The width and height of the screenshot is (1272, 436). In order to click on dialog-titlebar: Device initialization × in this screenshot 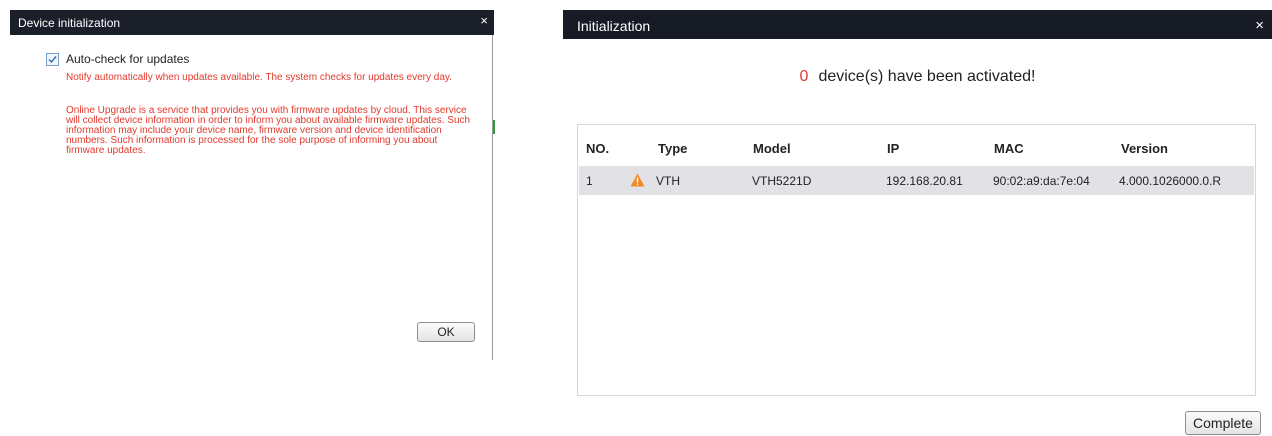, I will do `click(252, 22)`.